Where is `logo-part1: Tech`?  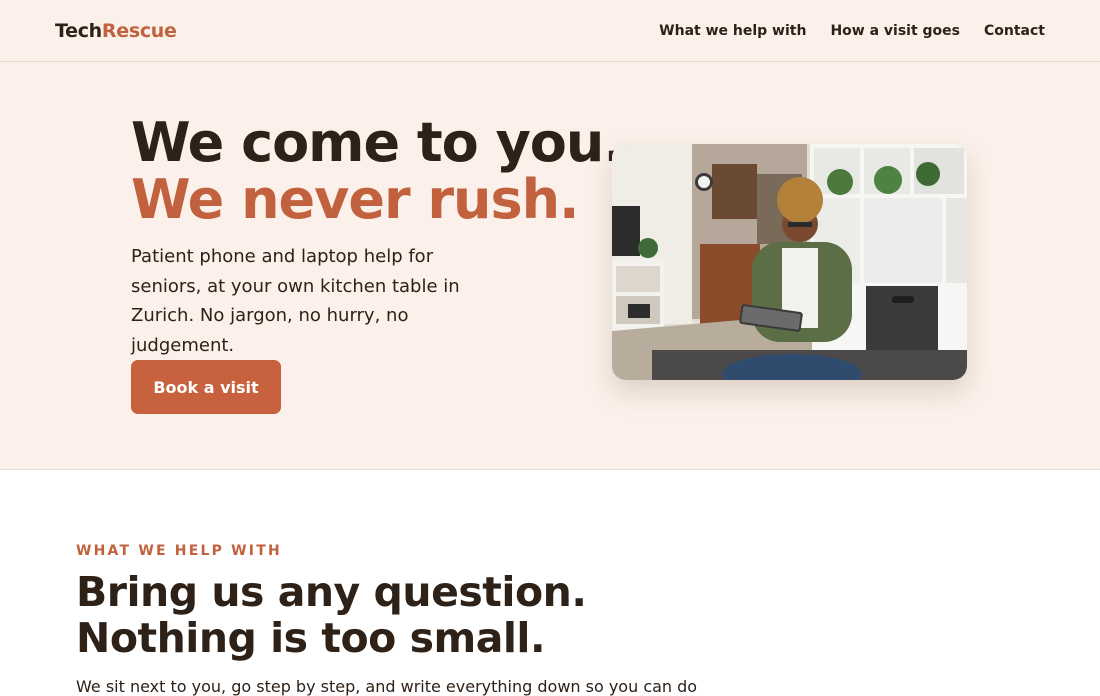 logo-part1: Tech is located at coordinates (78, 30).